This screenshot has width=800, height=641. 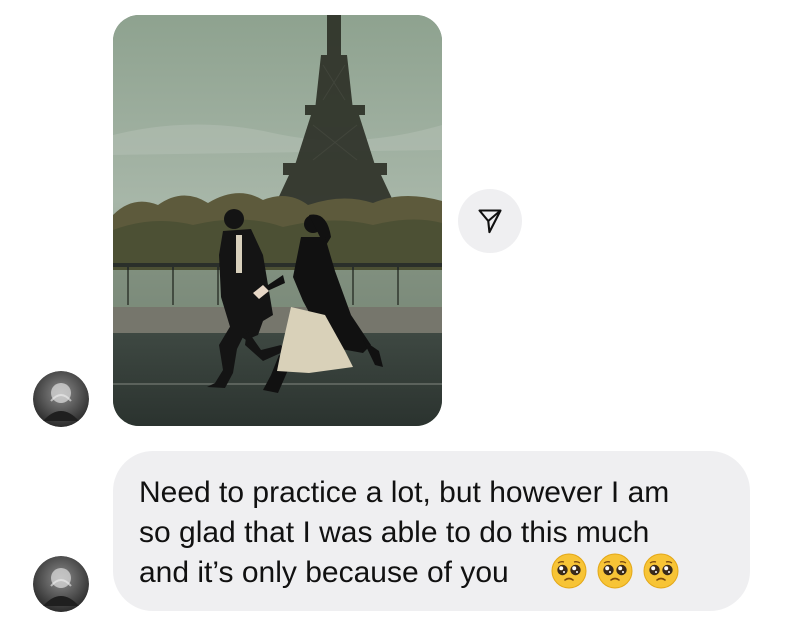 I want to click on paper-plane-icon, so click(x=490, y=221).